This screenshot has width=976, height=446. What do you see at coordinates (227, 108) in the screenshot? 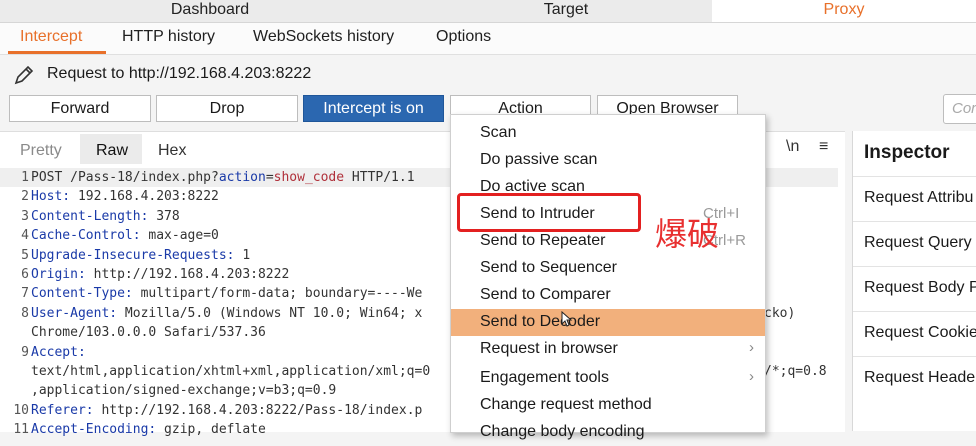
I see `drop-button: Drop` at bounding box center [227, 108].